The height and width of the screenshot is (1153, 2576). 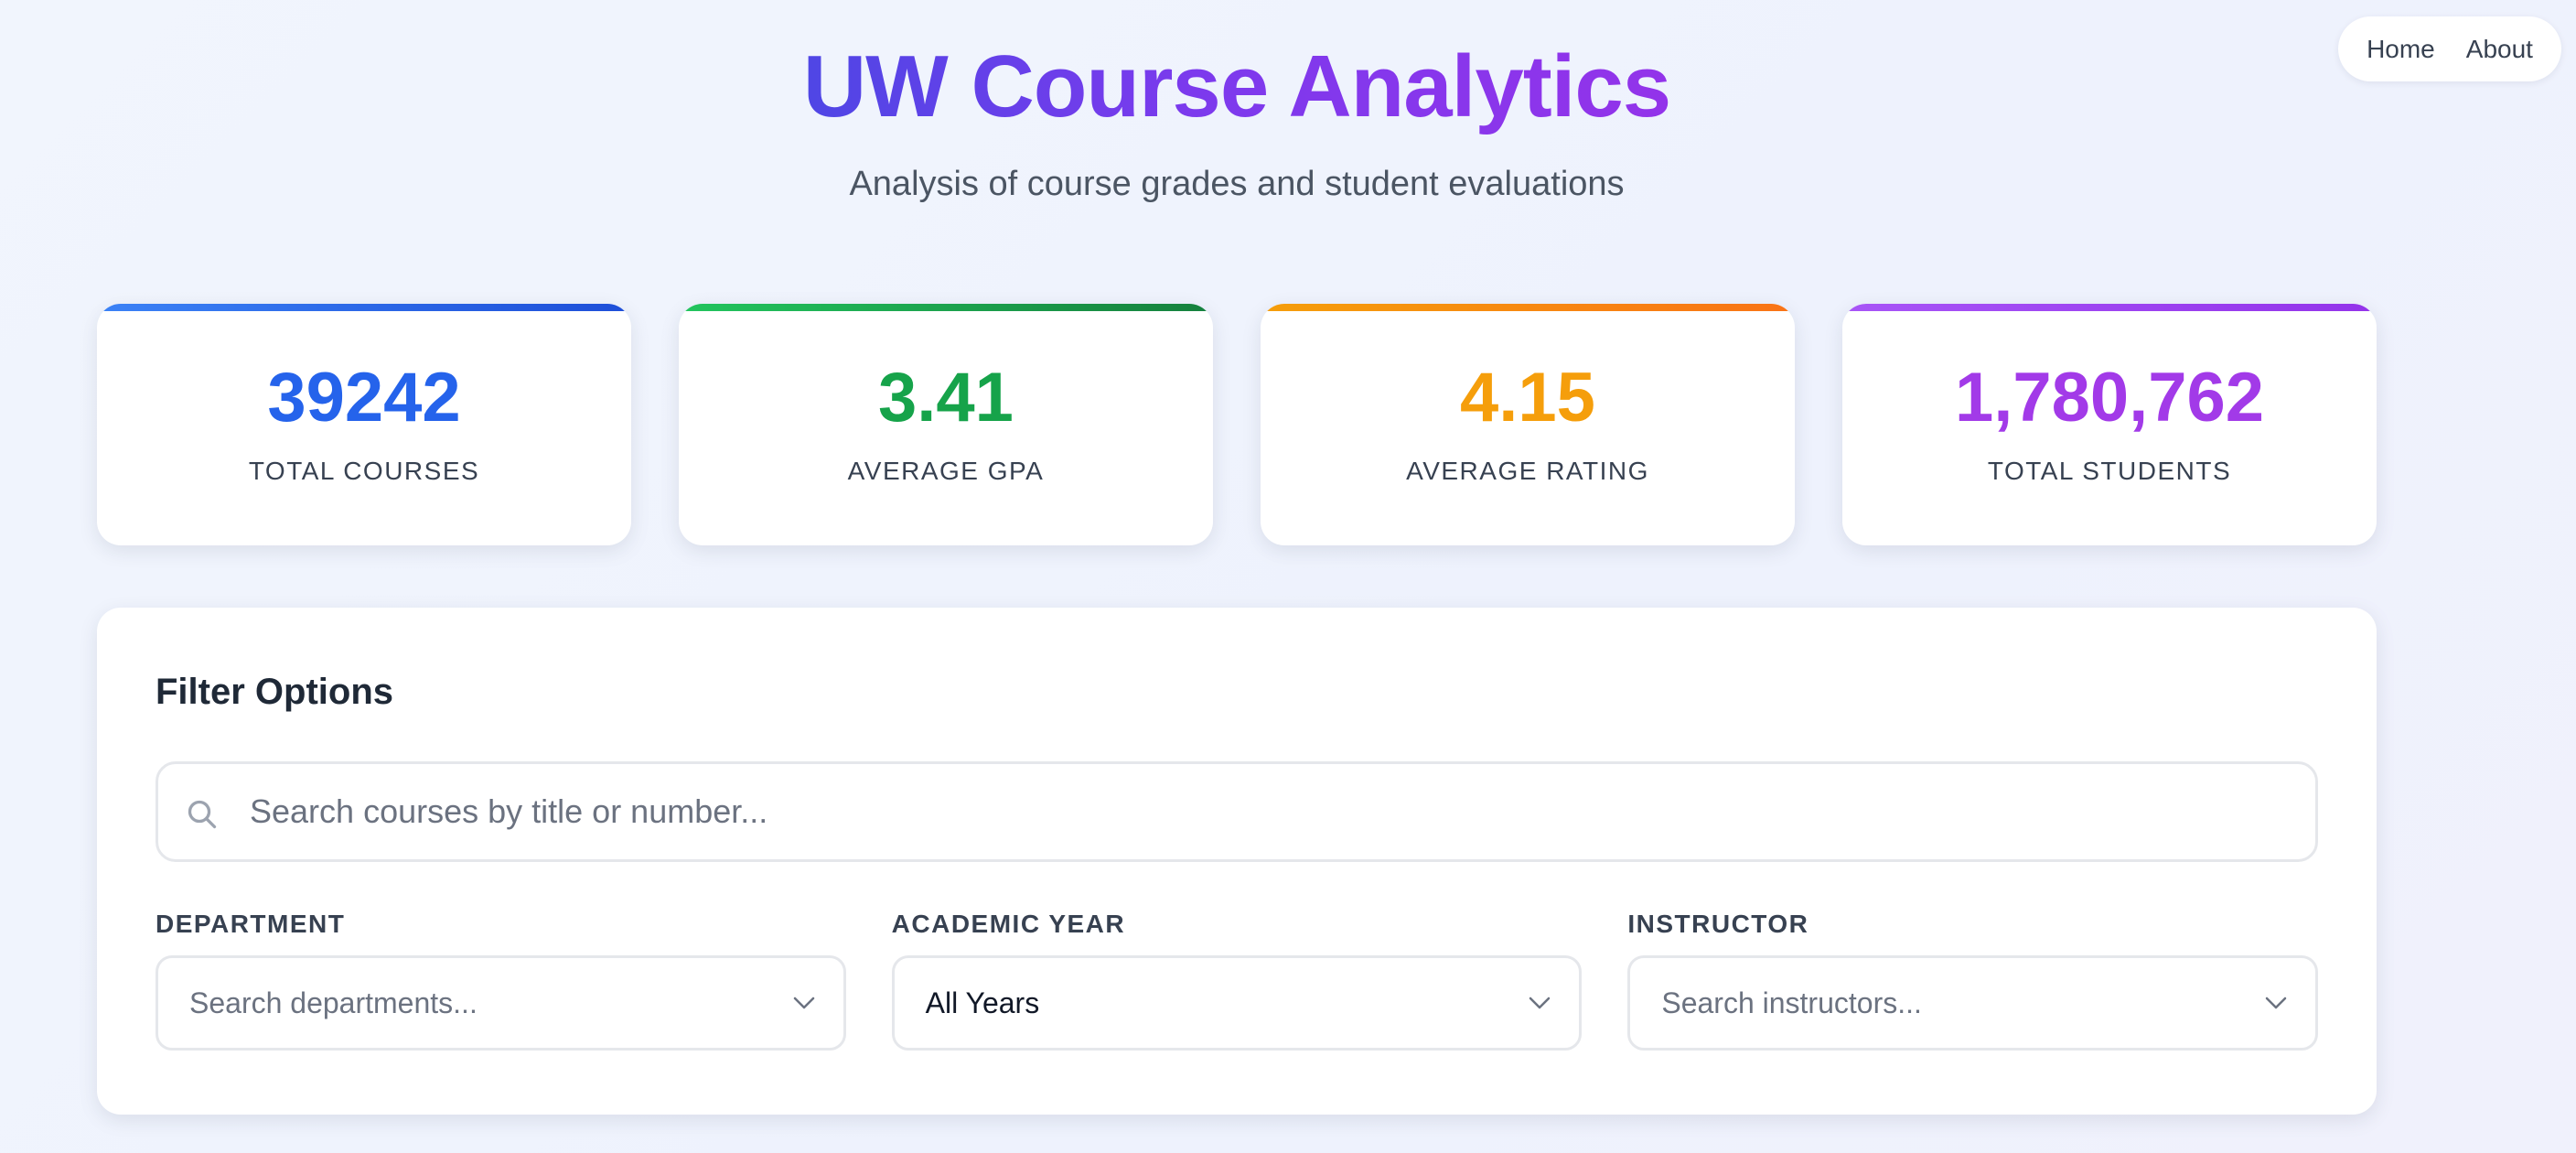 I want to click on stat-card-average-gpa: 3.41 AVERAGE GPA, so click(x=946, y=424).